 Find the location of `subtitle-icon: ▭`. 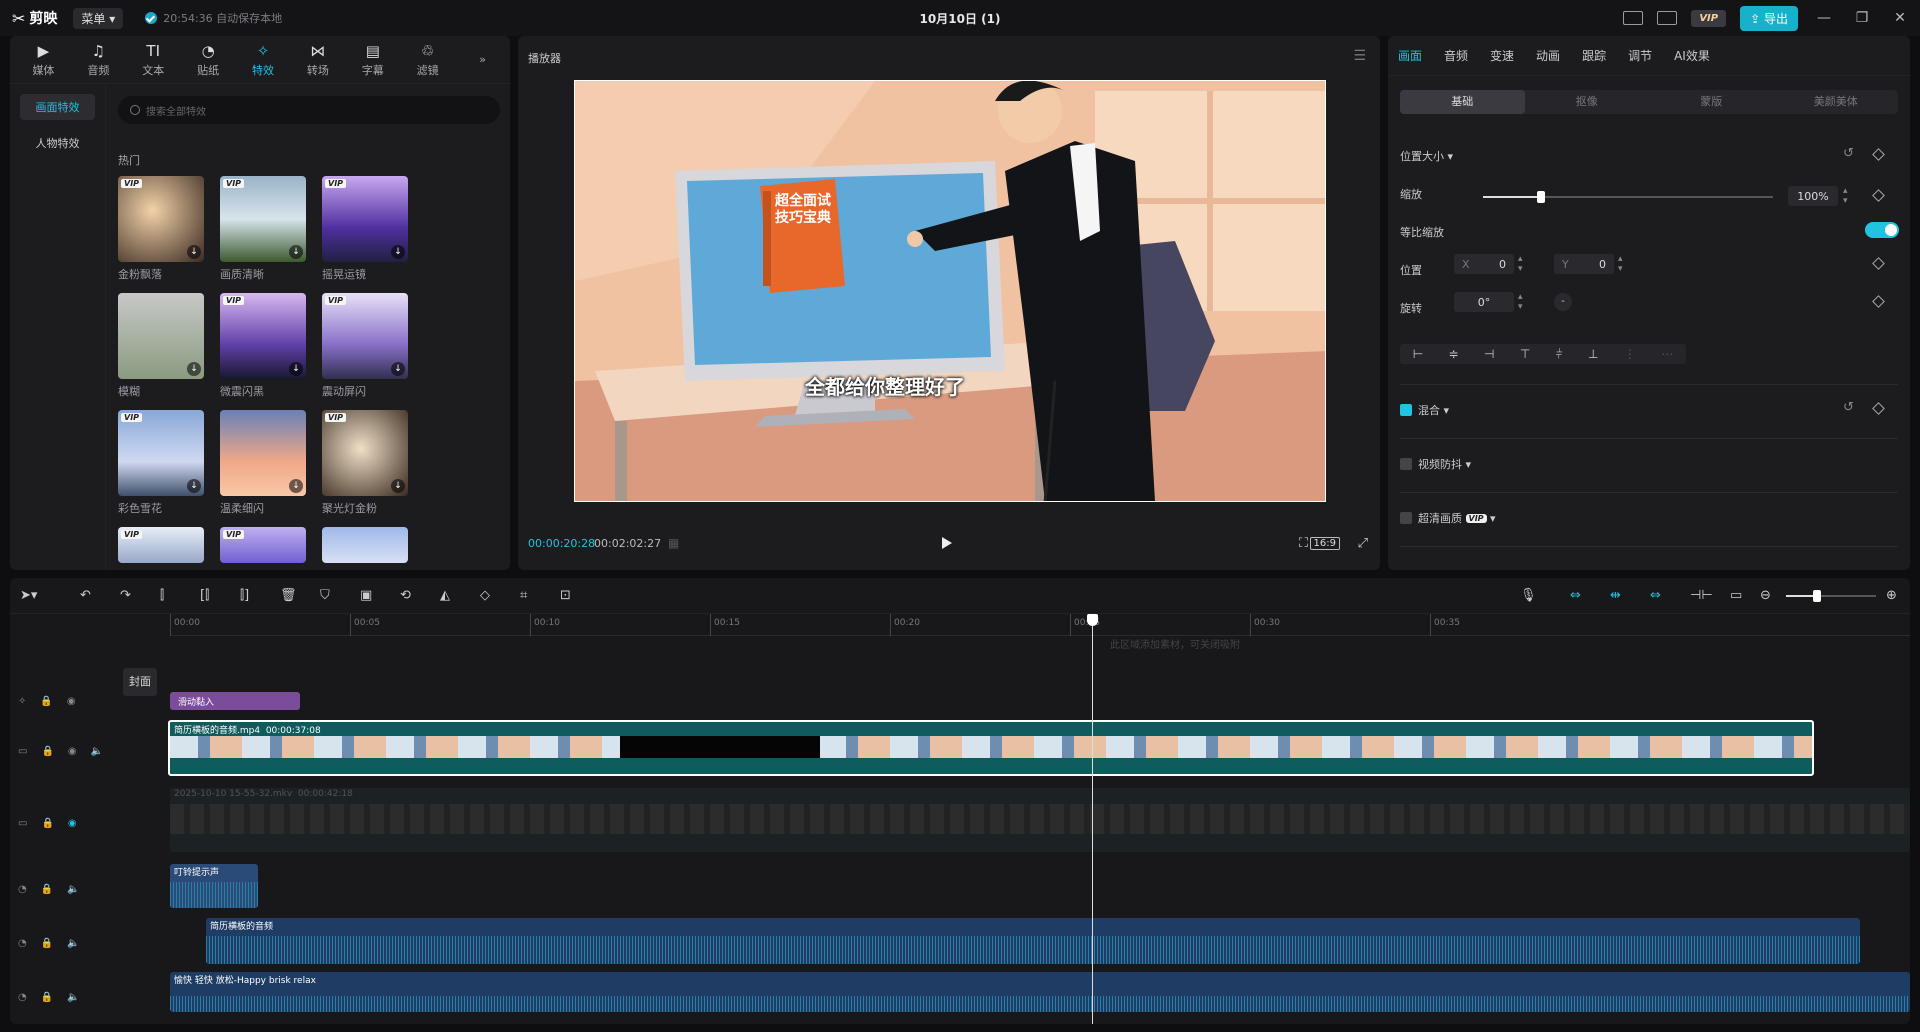

subtitle-icon: ▭ is located at coordinates (1736, 595).